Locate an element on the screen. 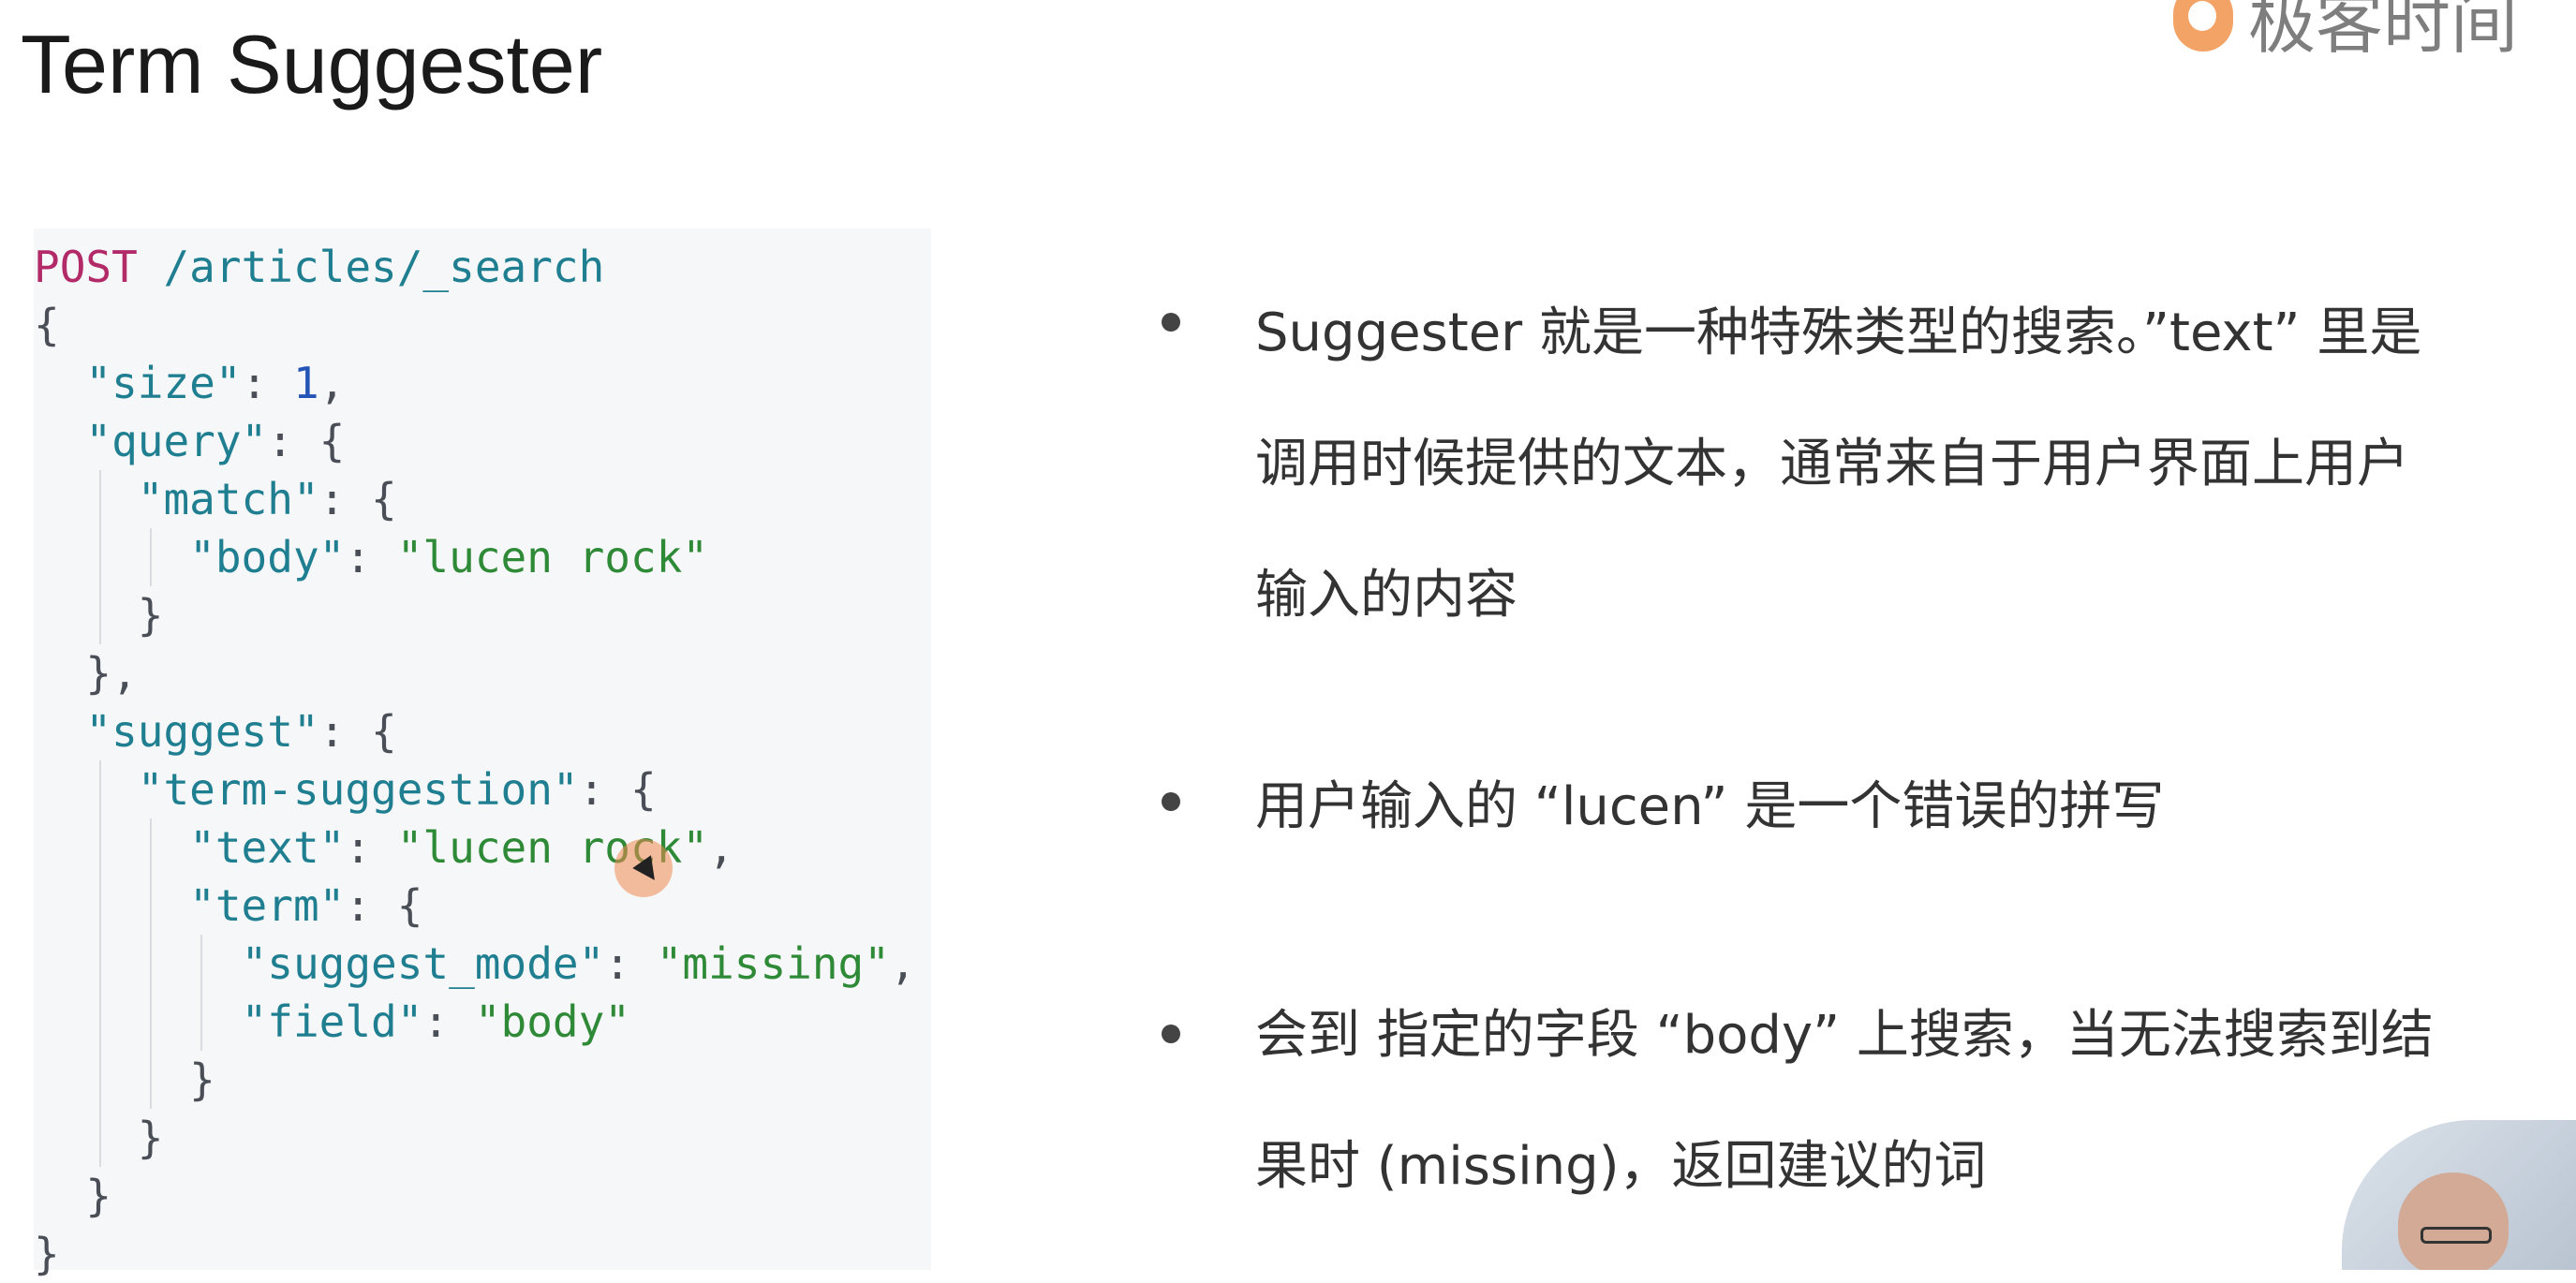 This screenshot has width=2576, height=1283. code-token: "size" is located at coordinates (163, 383).